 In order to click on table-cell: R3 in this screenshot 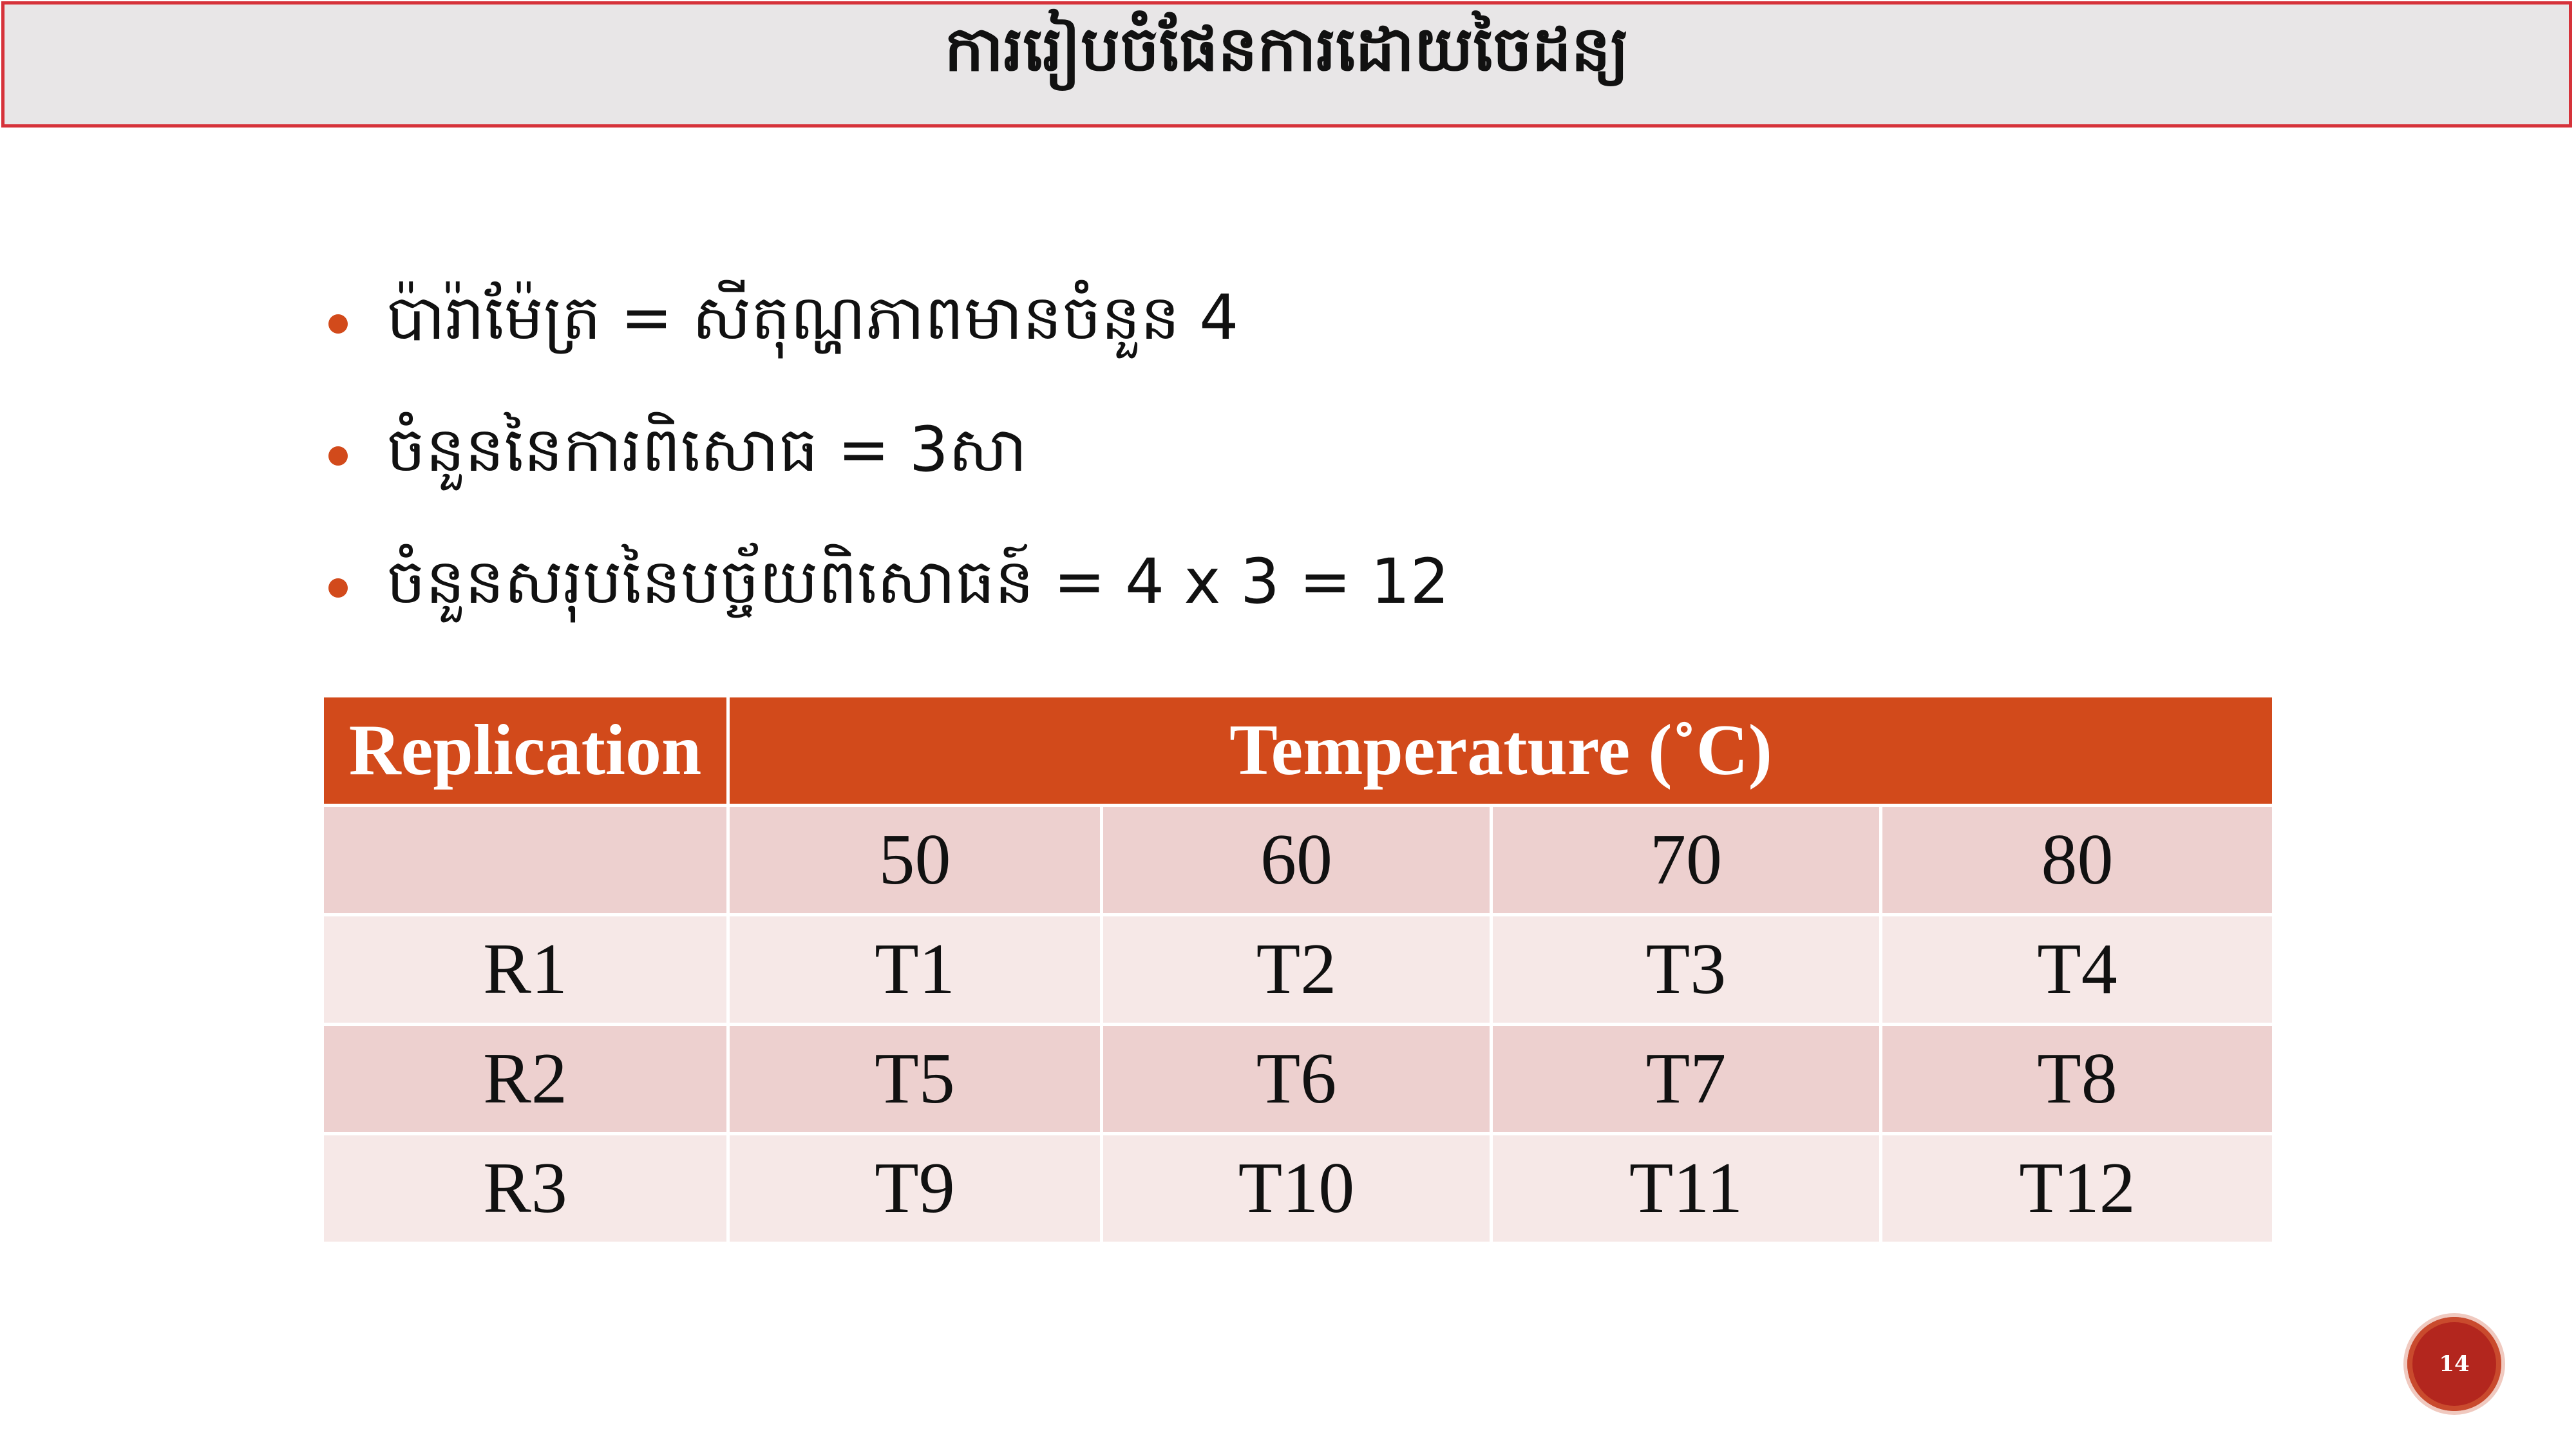, I will do `click(525, 1189)`.